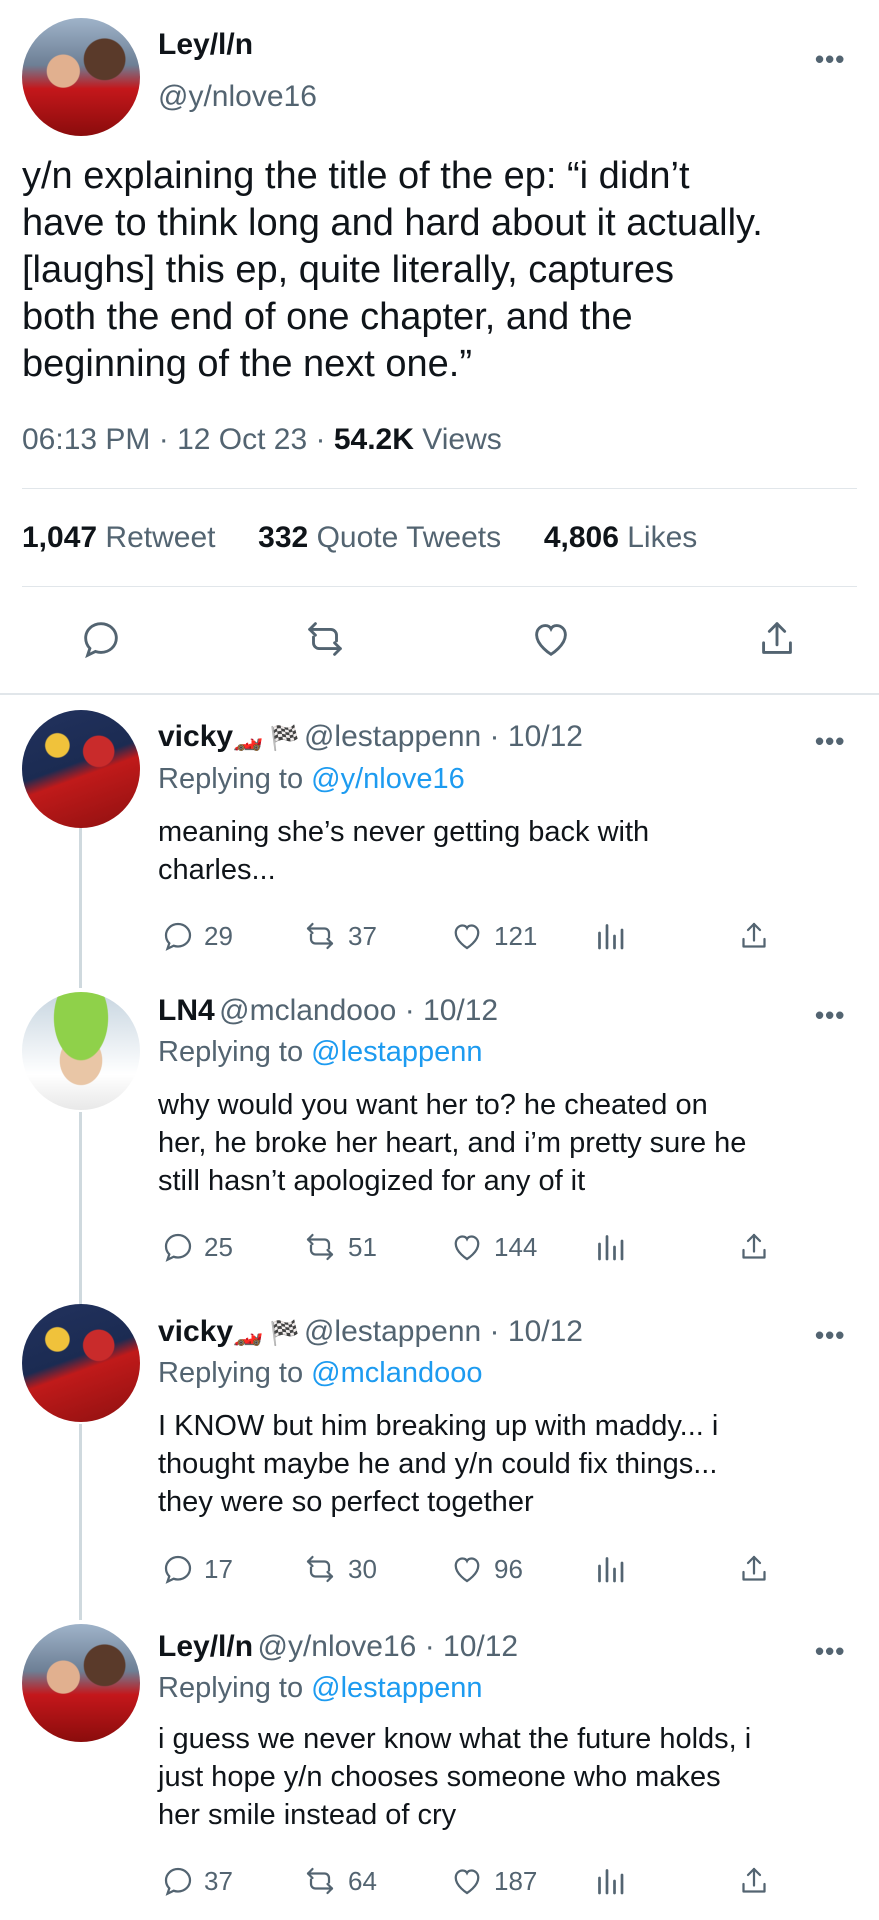  I want to click on replying-to: Replying to @lestappenn, so click(320, 1688).